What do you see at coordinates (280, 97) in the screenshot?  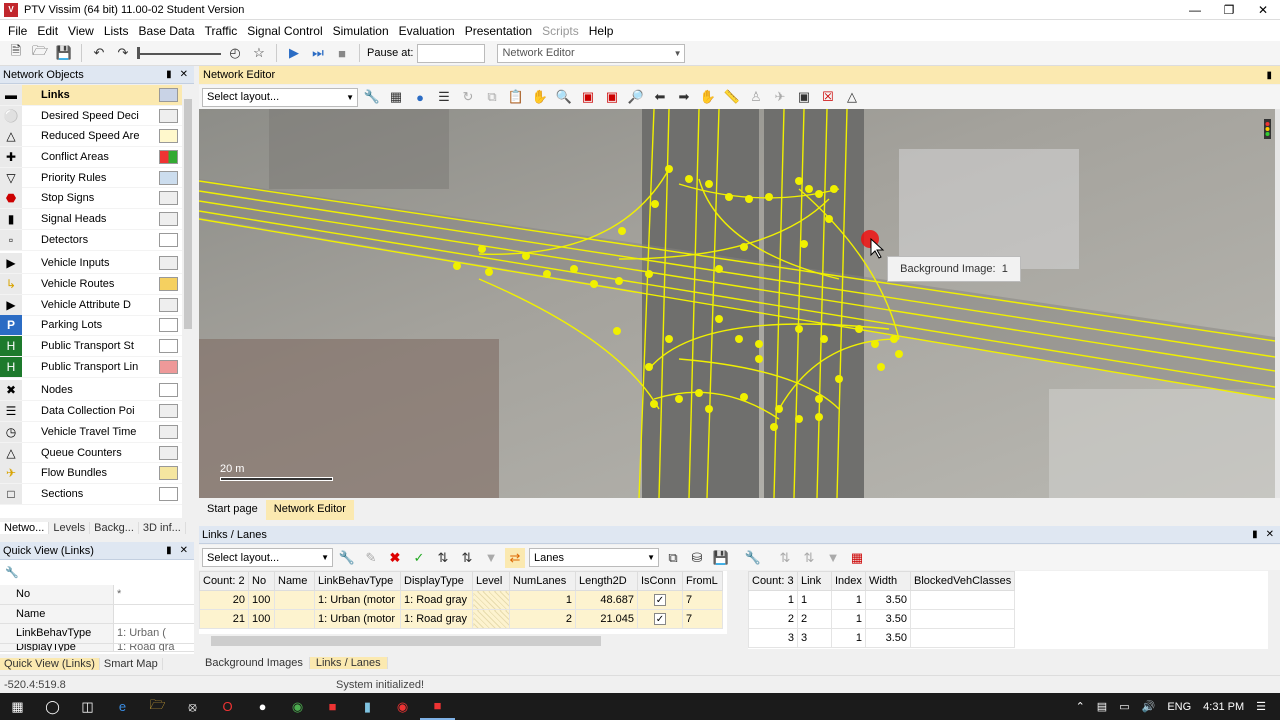 I see `editor-layout-select: Select layout... ▼` at bounding box center [280, 97].